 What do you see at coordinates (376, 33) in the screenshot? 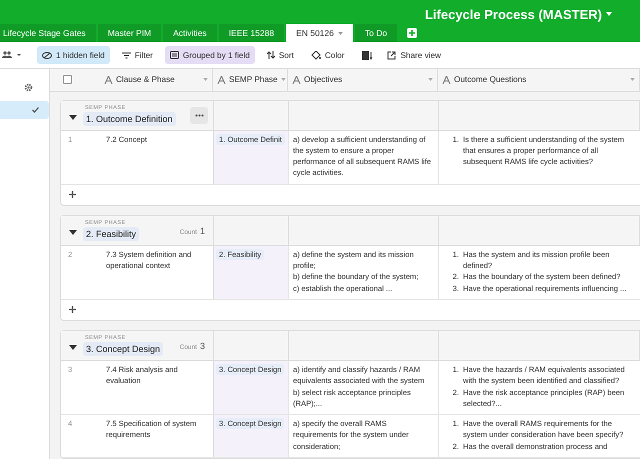
I see `tab: To Do` at bounding box center [376, 33].